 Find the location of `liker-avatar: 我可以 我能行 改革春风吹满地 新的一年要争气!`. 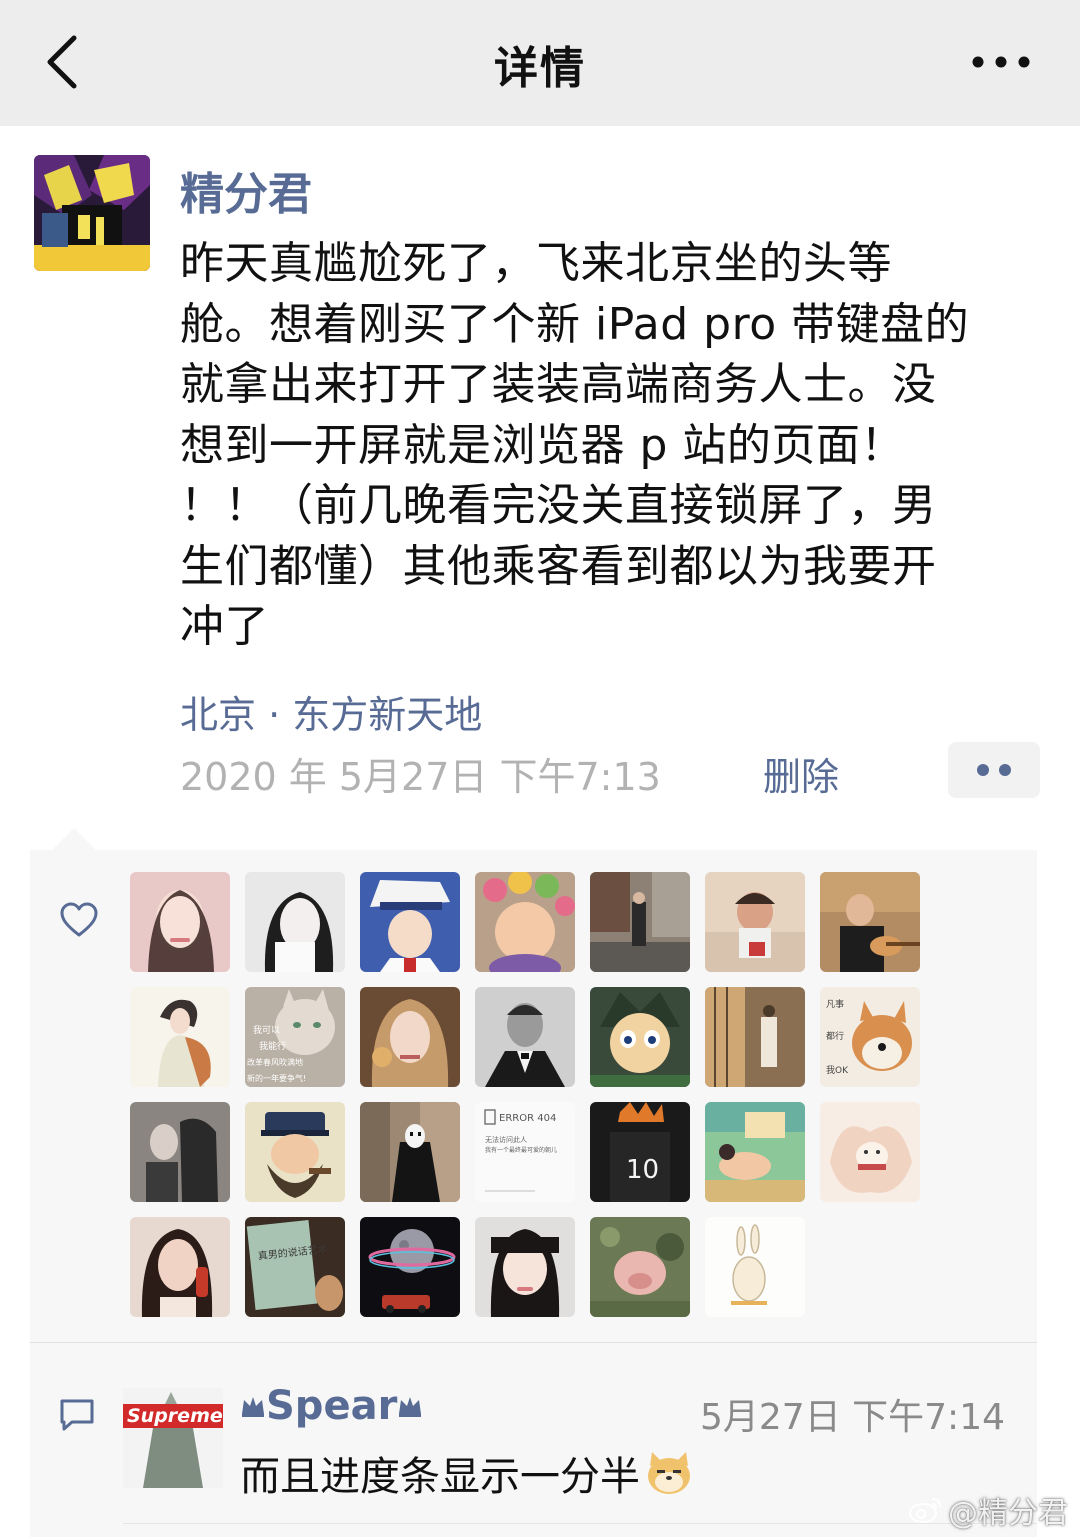

liker-avatar: 我可以 我能行 改革春风吹满地 新的一年要争气! is located at coordinates (295, 1037).